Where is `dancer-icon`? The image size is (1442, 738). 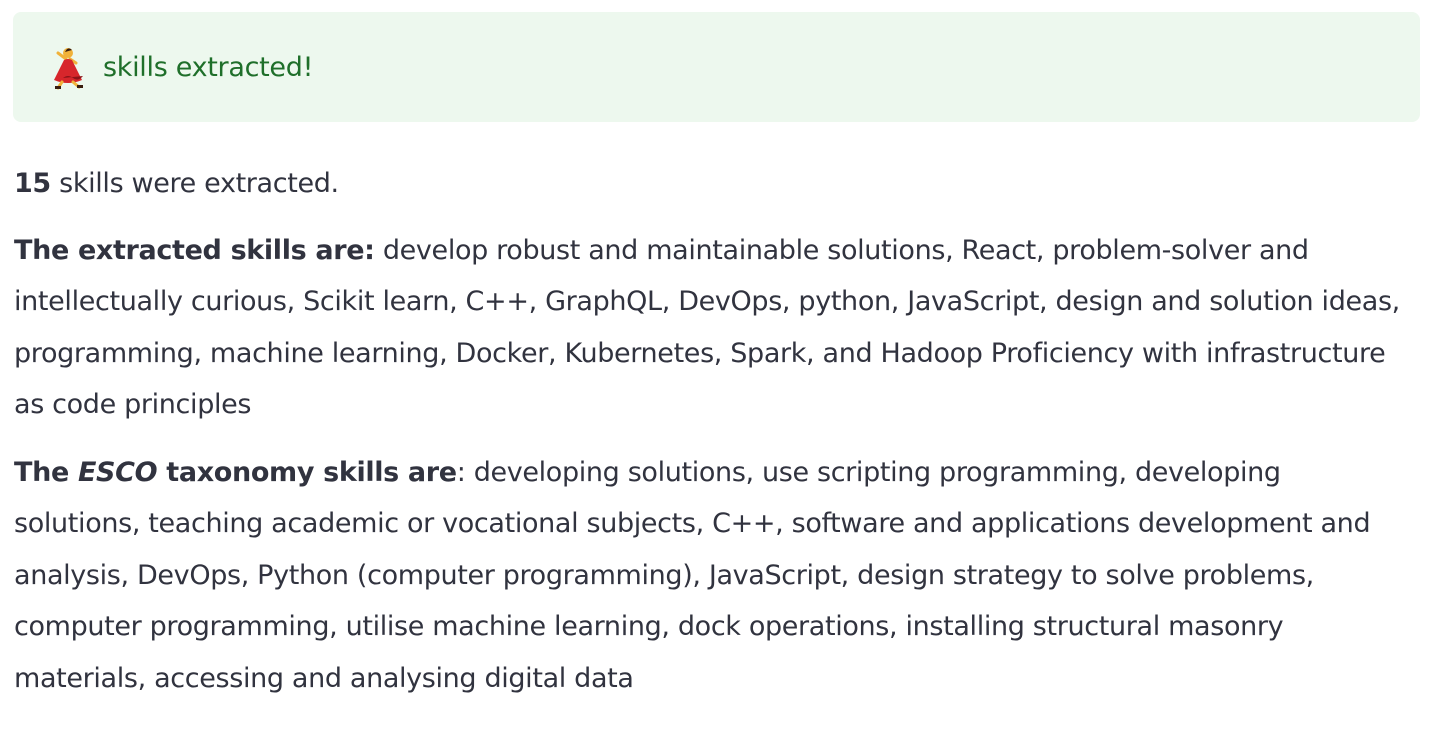
dancer-icon is located at coordinates (68, 67).